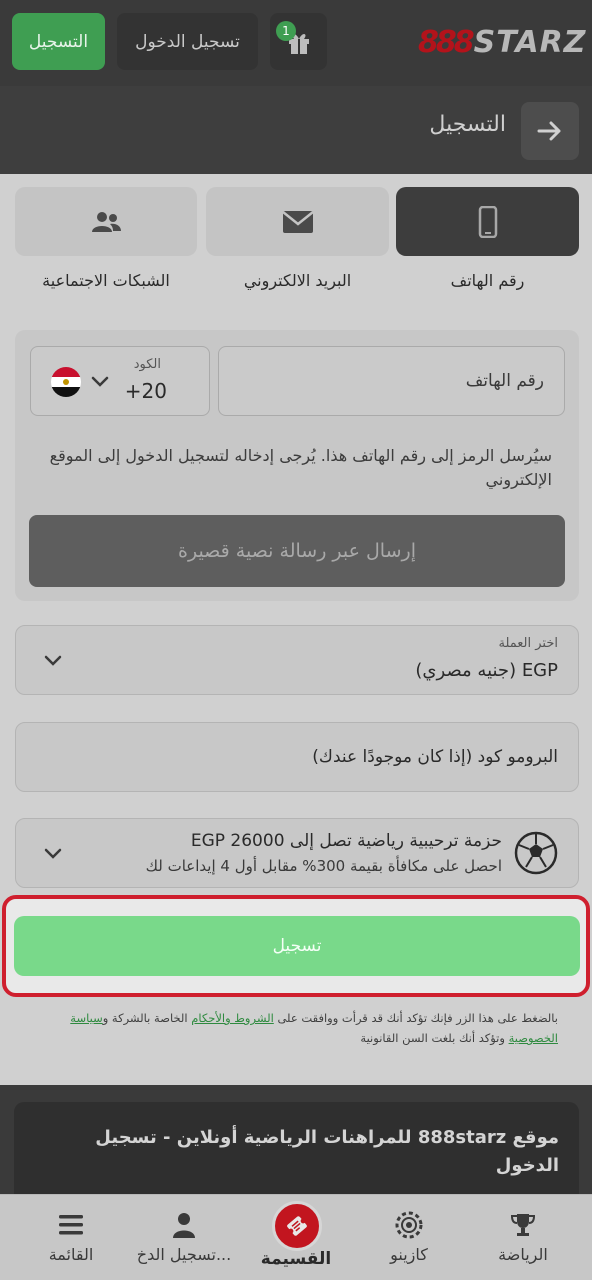  Describe the element at coordinates (297, 660) in the screenshot. I see `currency-select: اختر العملة EGP (جنيه مصري)` at that location.